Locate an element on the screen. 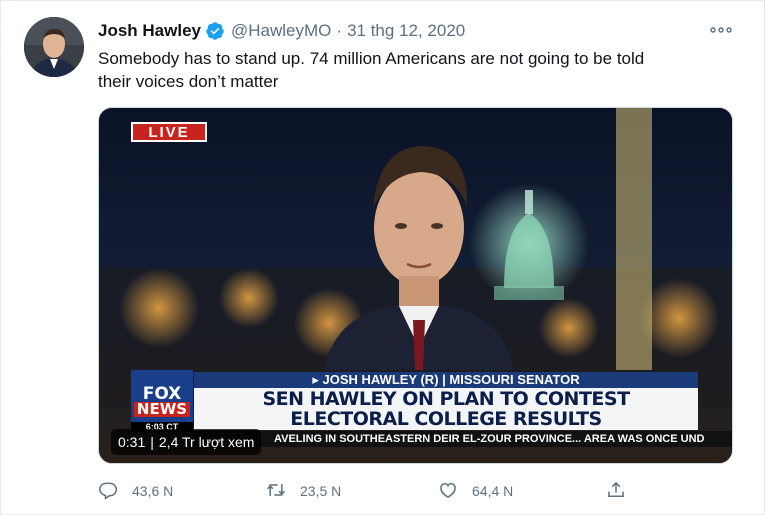 This screenshot has width=765, height=515. video-view-count: 2,4 Tr lượt xem is located at coordinates (206, 442).